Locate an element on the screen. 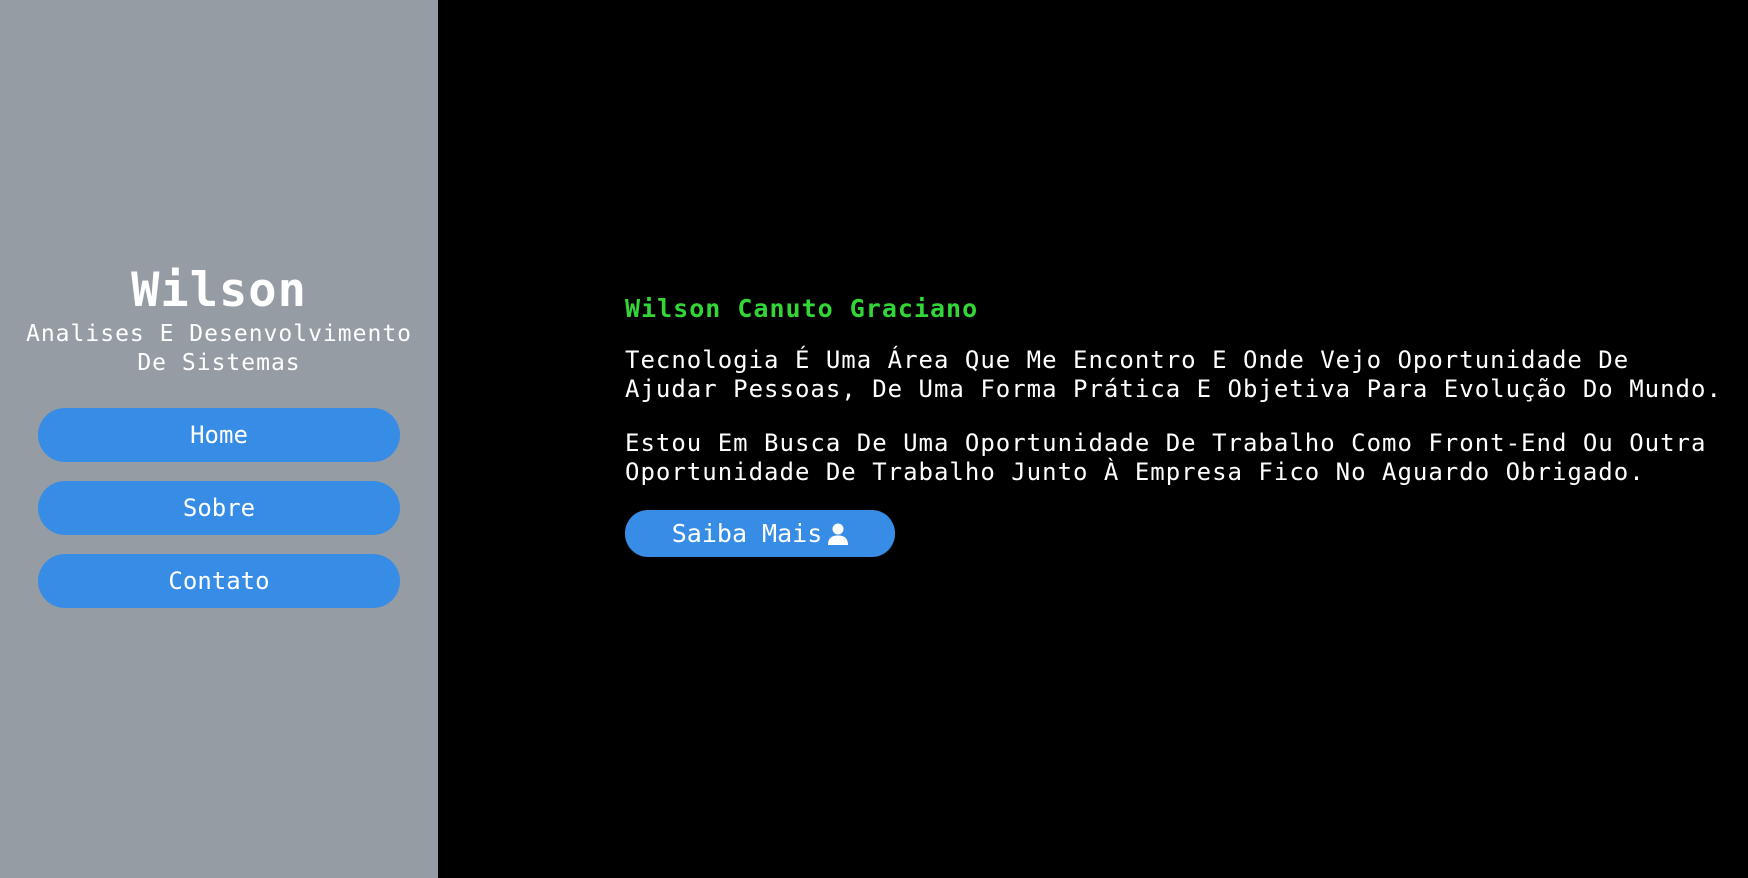 The height and width of the screenshot is (878, 1748). nav-contato-button: Contato is located at coordinates (219, 581).